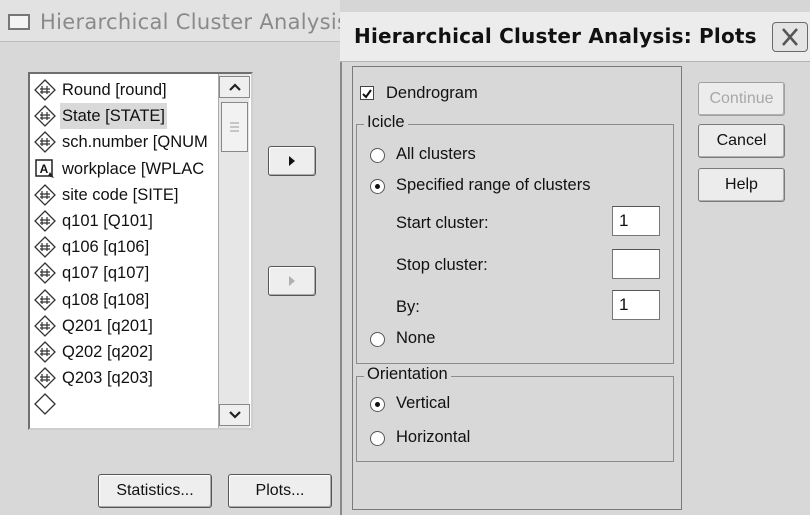 The image size is (810, 515). What do you see at coordinates (555, 36) in the screenshot?
I see `plots-dialog-title: Hierarchical Cluster Analysis: Plots` at bounding box center [555, 36].